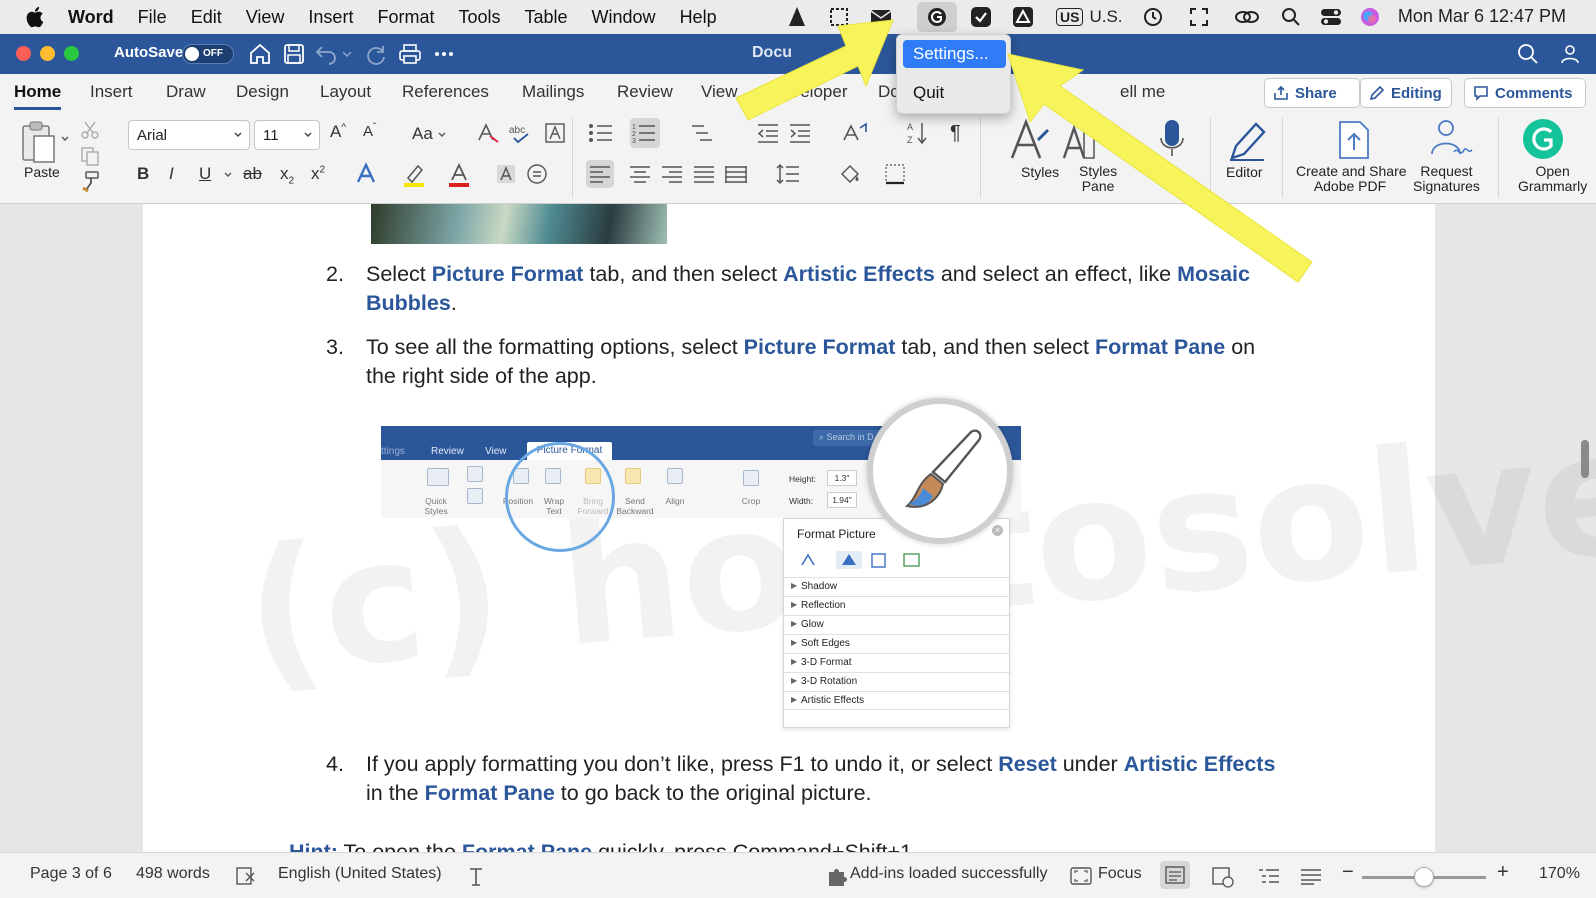 This screenshot has width=1596, height=898. I want to click on distributed-icon, so click(736, 174).